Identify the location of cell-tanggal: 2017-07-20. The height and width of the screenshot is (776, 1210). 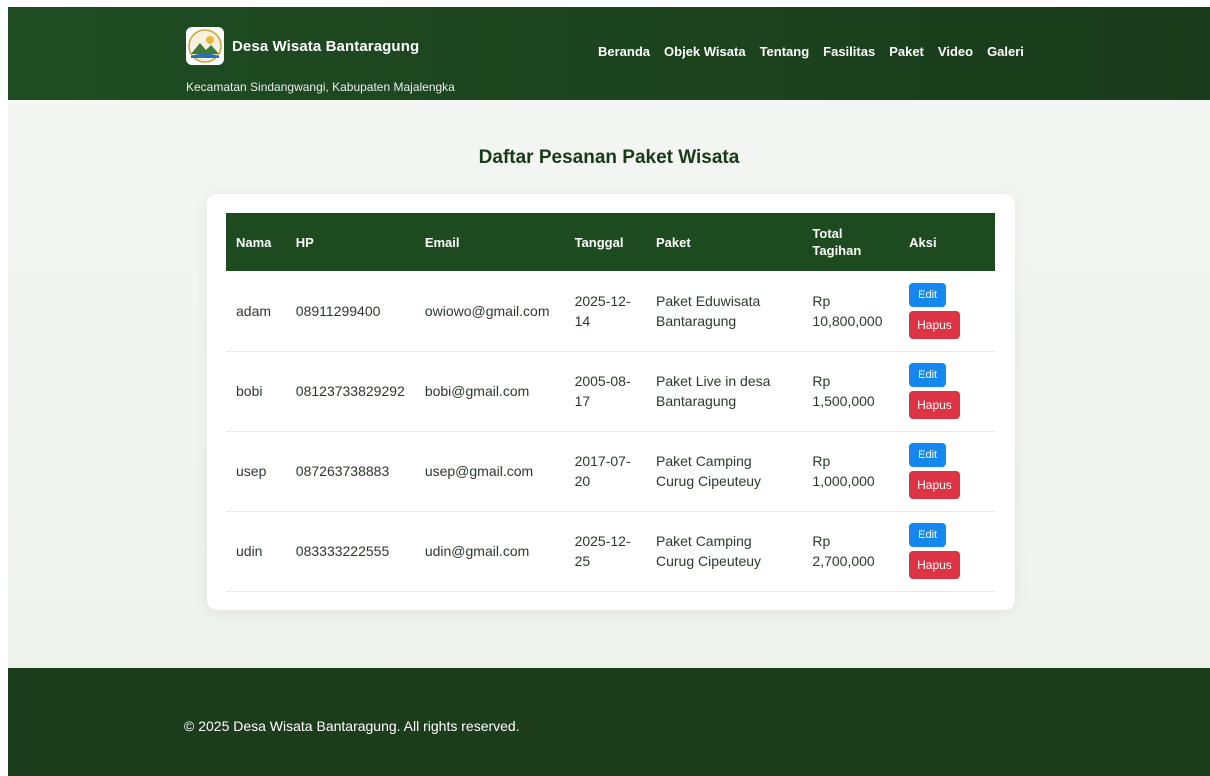
(605, 471).